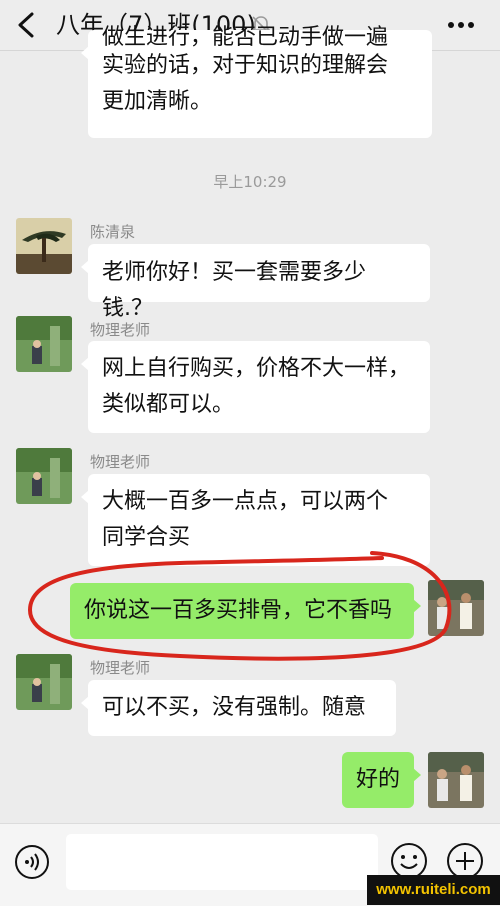 This screenshot has height=906, width=500. Describe the element at coordinates (255, 520) in the screenshot. I see `message-bubble: 大概一百多一点点，可以两个 同学合买` at that location.